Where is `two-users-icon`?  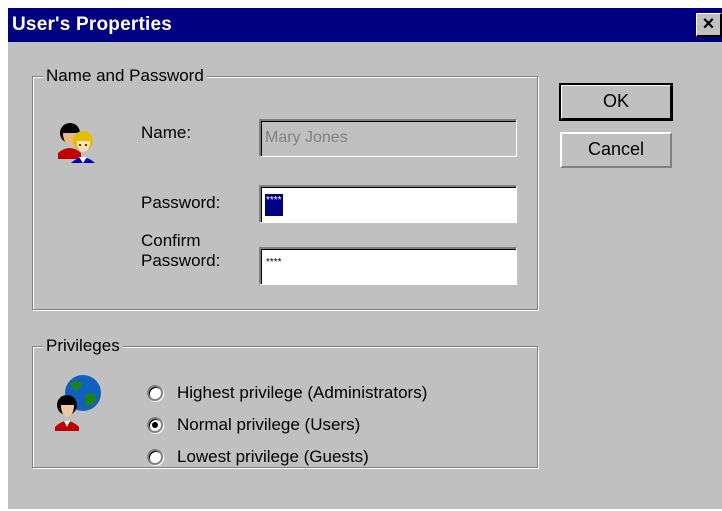
two-users-icon is located at coordinates (76, 143).